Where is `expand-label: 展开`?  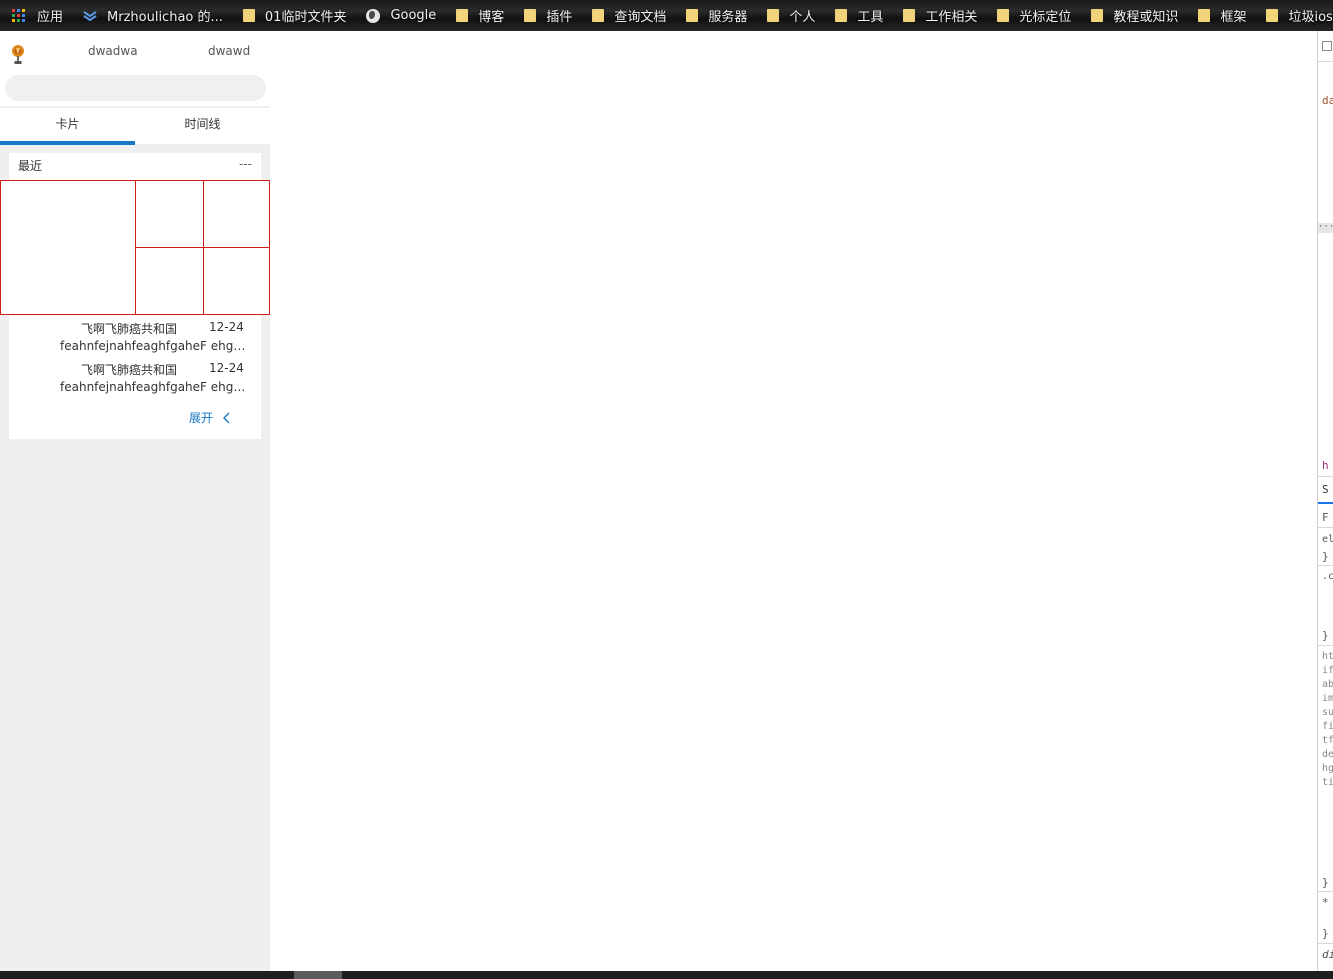
expand-label: 展开 is located at coordinates (201, 418).